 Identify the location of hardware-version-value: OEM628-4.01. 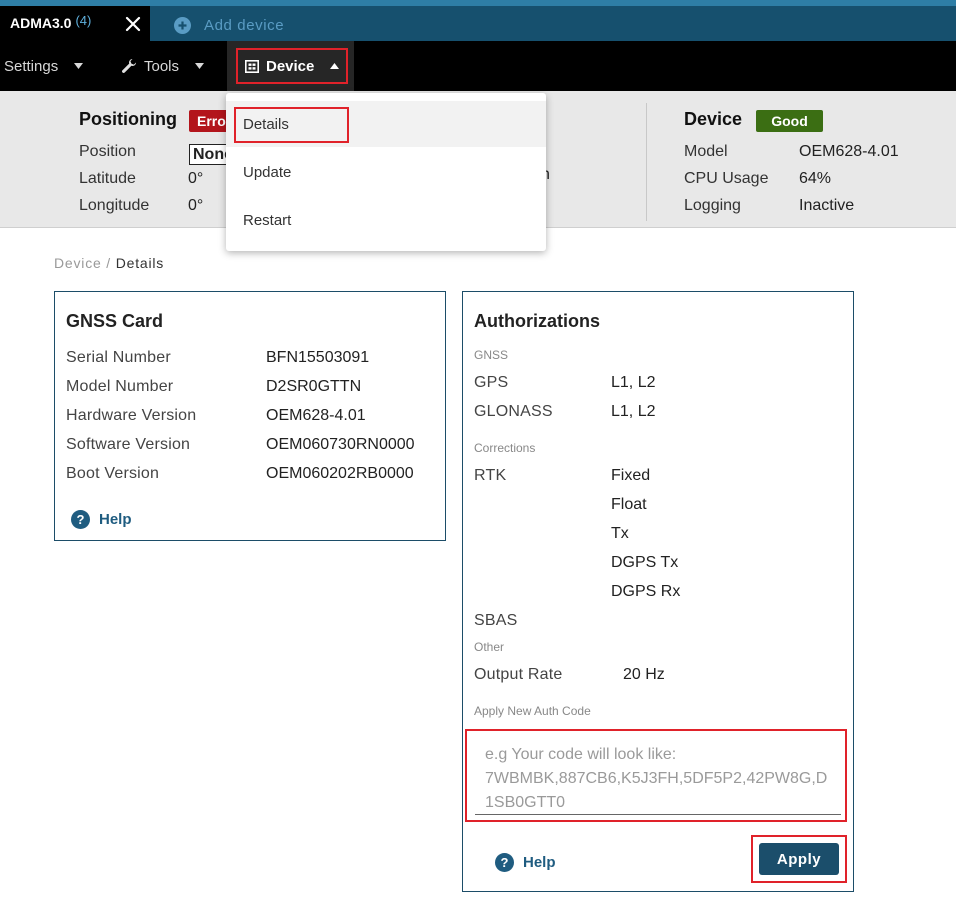
(316, 415).